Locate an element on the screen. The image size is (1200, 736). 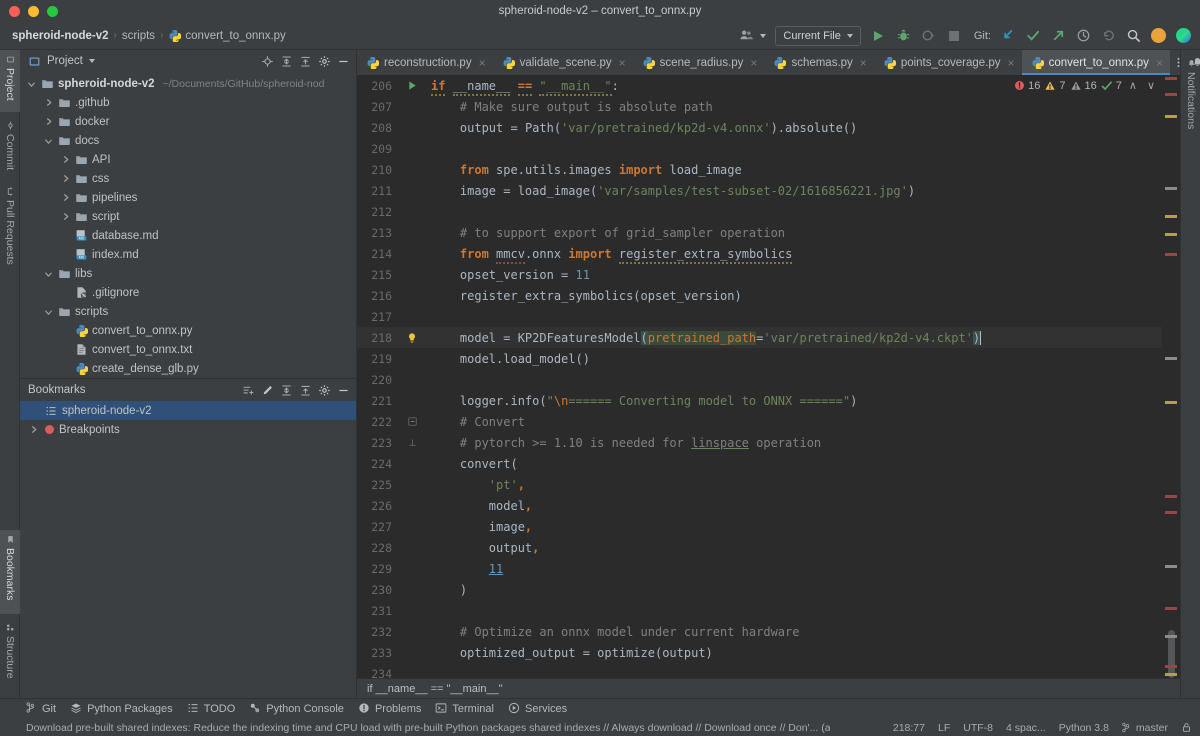
code-line-217: 217 is located at coordinates (759, 316).